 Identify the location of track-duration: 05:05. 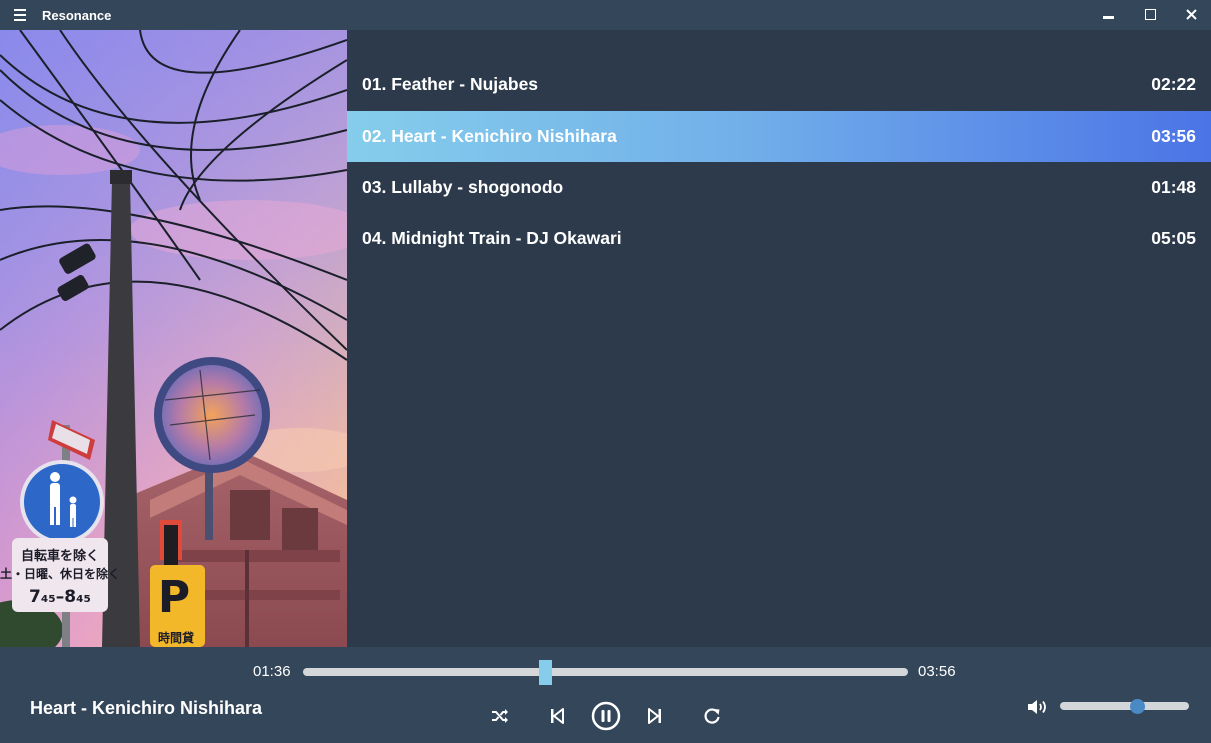
(1173, 238).